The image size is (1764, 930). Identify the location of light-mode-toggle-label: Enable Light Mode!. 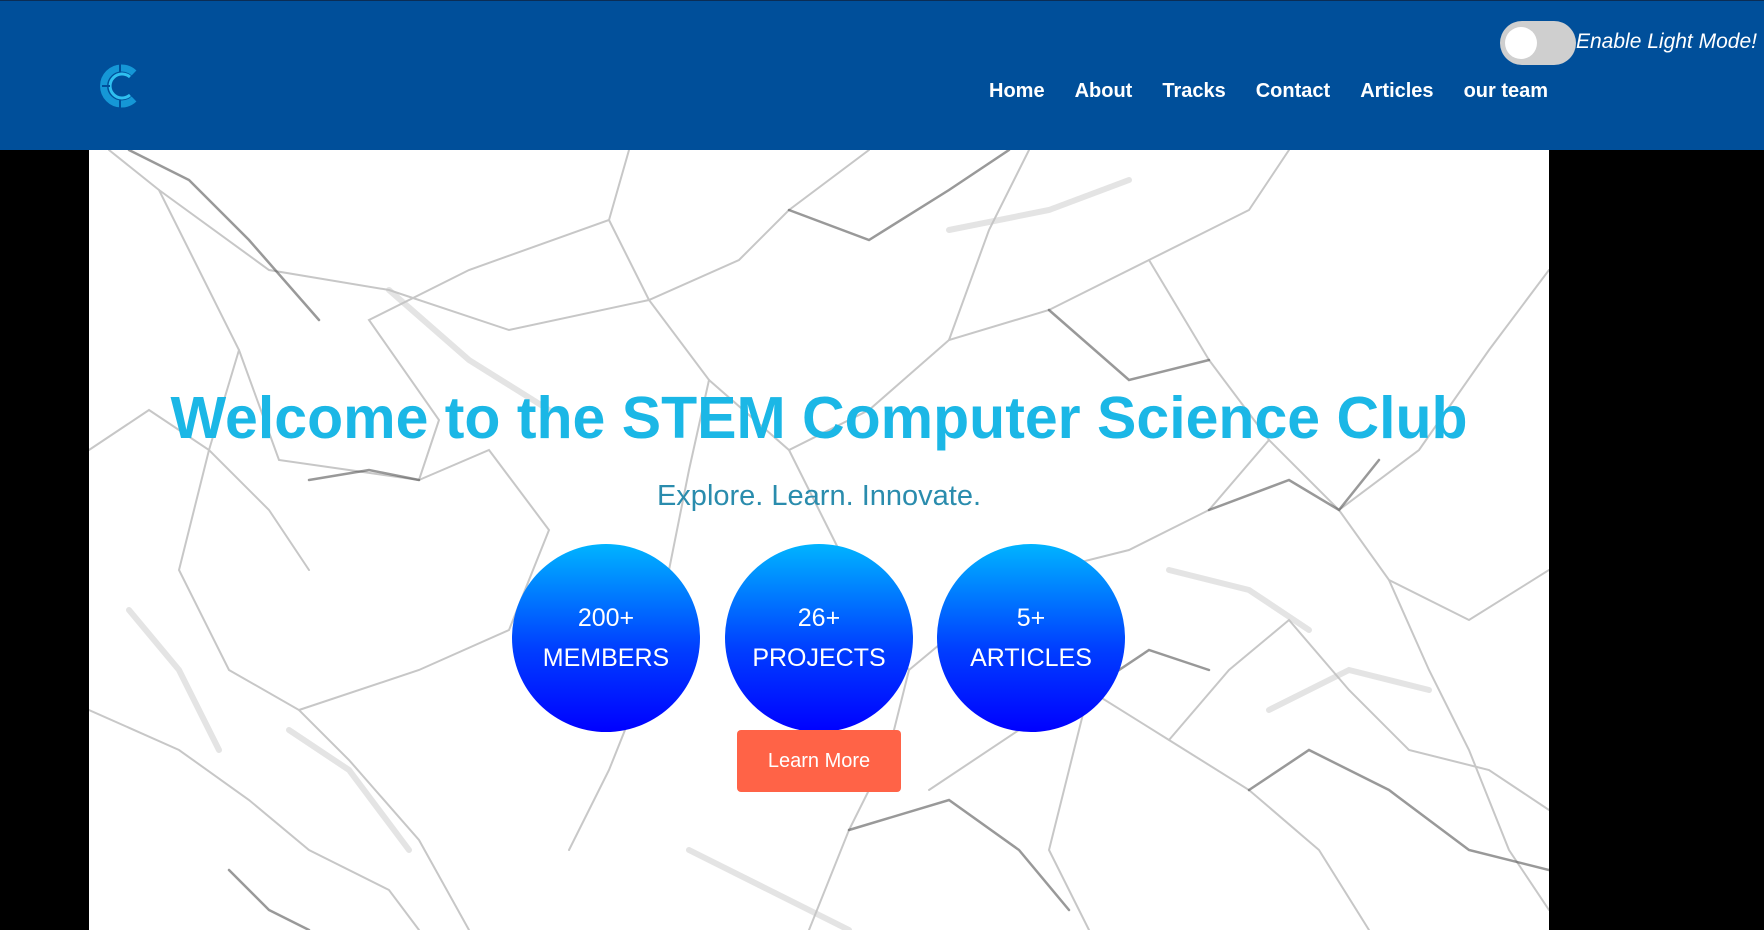
(1666, 42).